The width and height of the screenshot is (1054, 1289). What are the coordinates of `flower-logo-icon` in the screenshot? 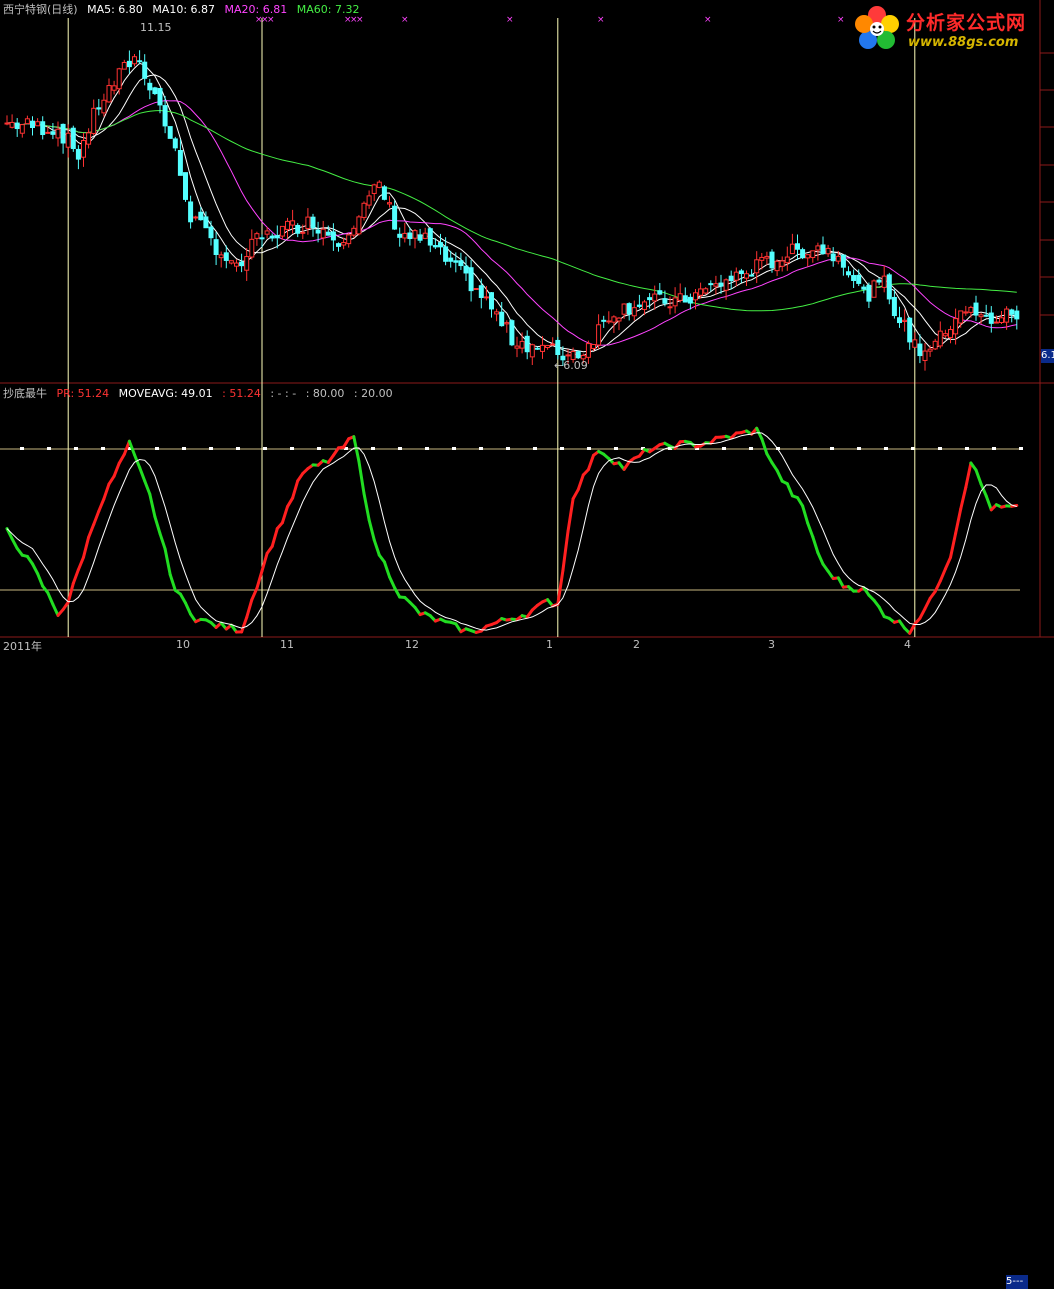 It's located at (877, 29).